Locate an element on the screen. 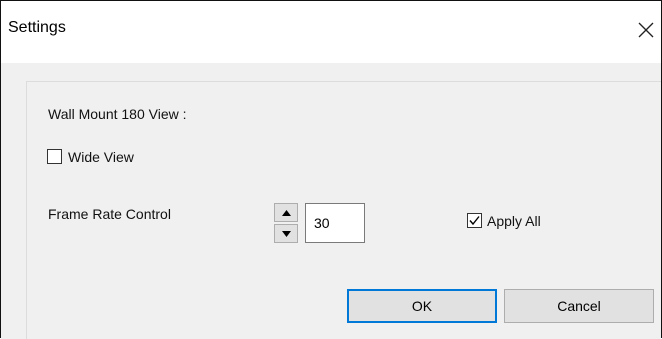 This screenshot has width=662, height=339. apply-all-checkbox is located at coordinates (474, 220).